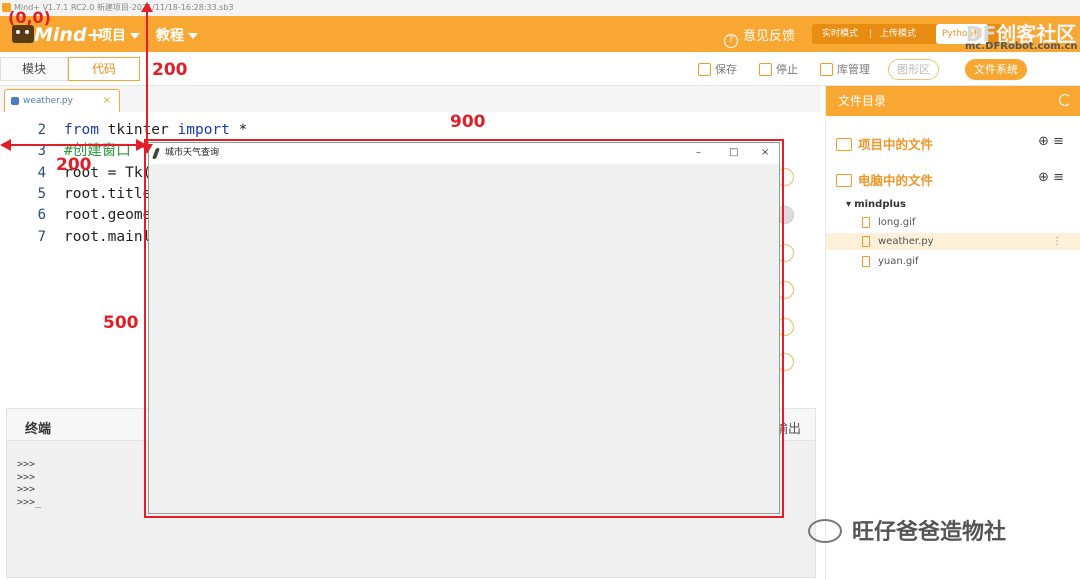 The image size is (1080, 580). What do you see at coordinates (108, 236) in the screenshot?
I see `line-content: root.mainl` at bounding box center [108, 236].